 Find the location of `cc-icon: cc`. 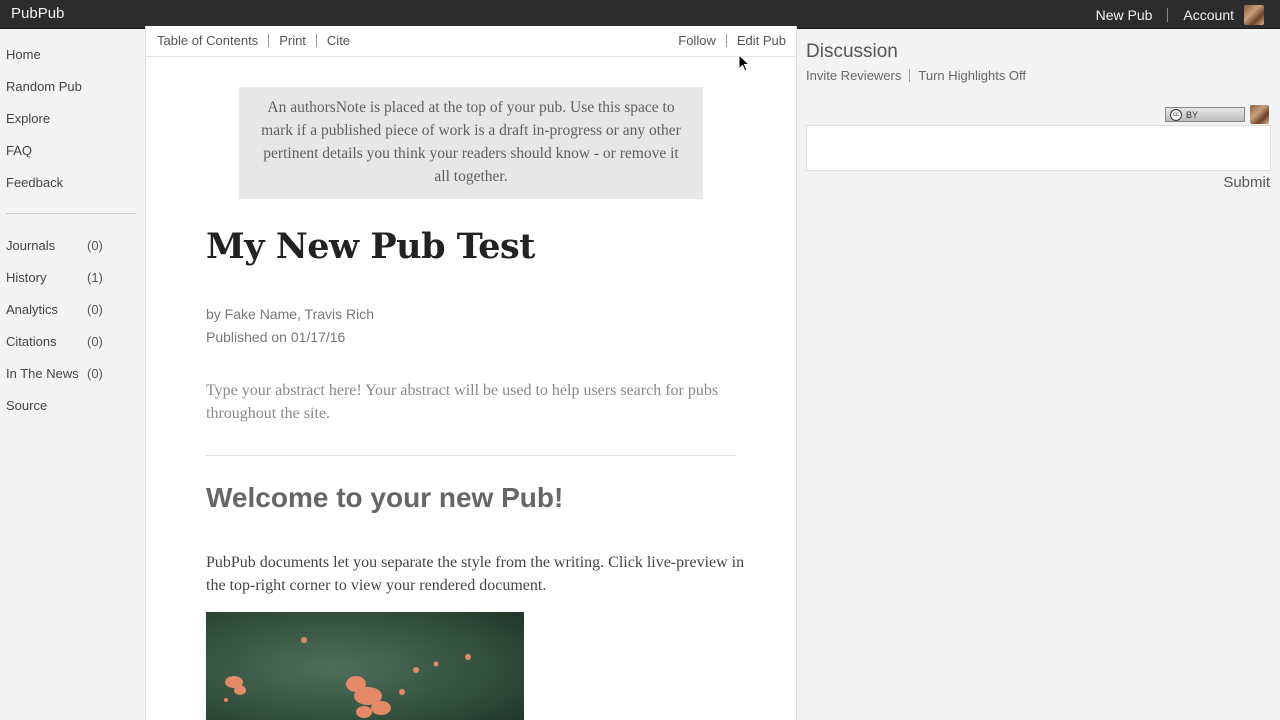

cc-icon: cc is located at coordinates (1176, 114).